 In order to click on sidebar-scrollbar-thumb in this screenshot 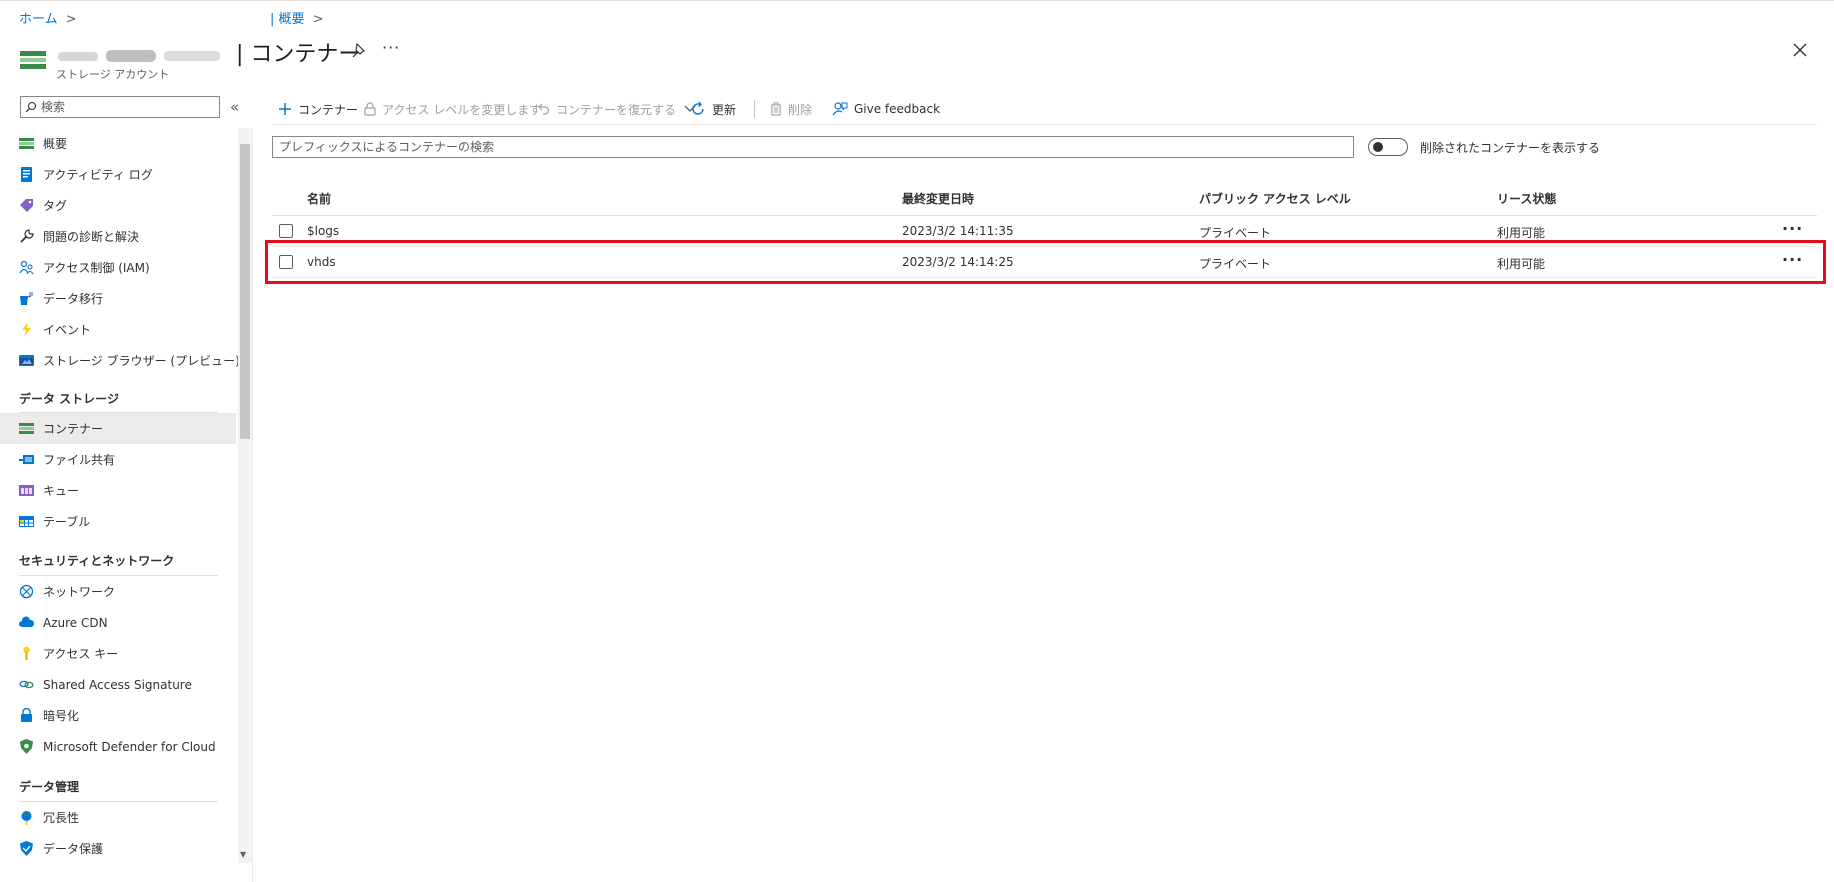, I will do `click(245, 291)`.